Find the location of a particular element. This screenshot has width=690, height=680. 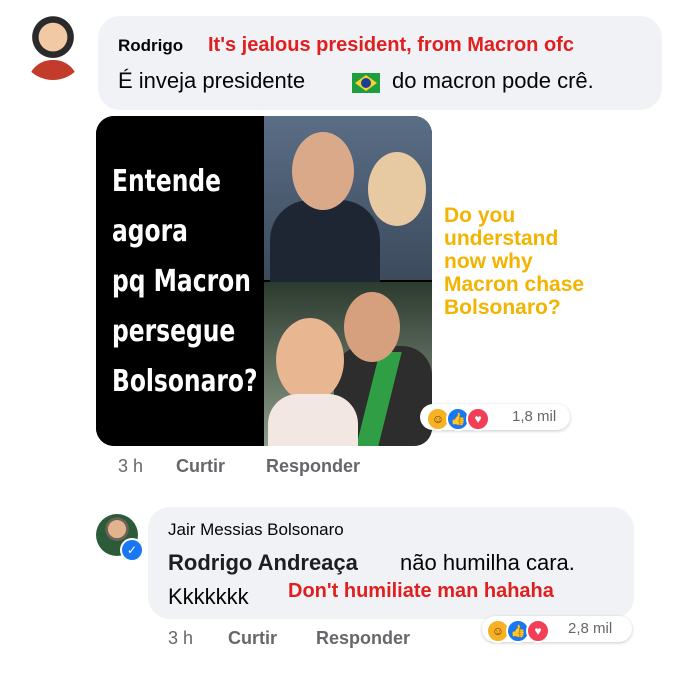

photo-suit is located at coordinates (325, 245).